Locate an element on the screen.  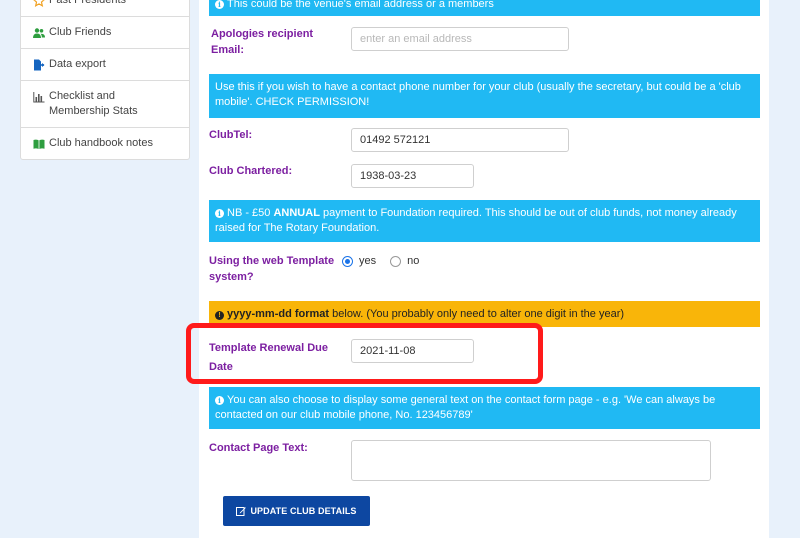
template-renewal-input is located at coordinates (412, 351).